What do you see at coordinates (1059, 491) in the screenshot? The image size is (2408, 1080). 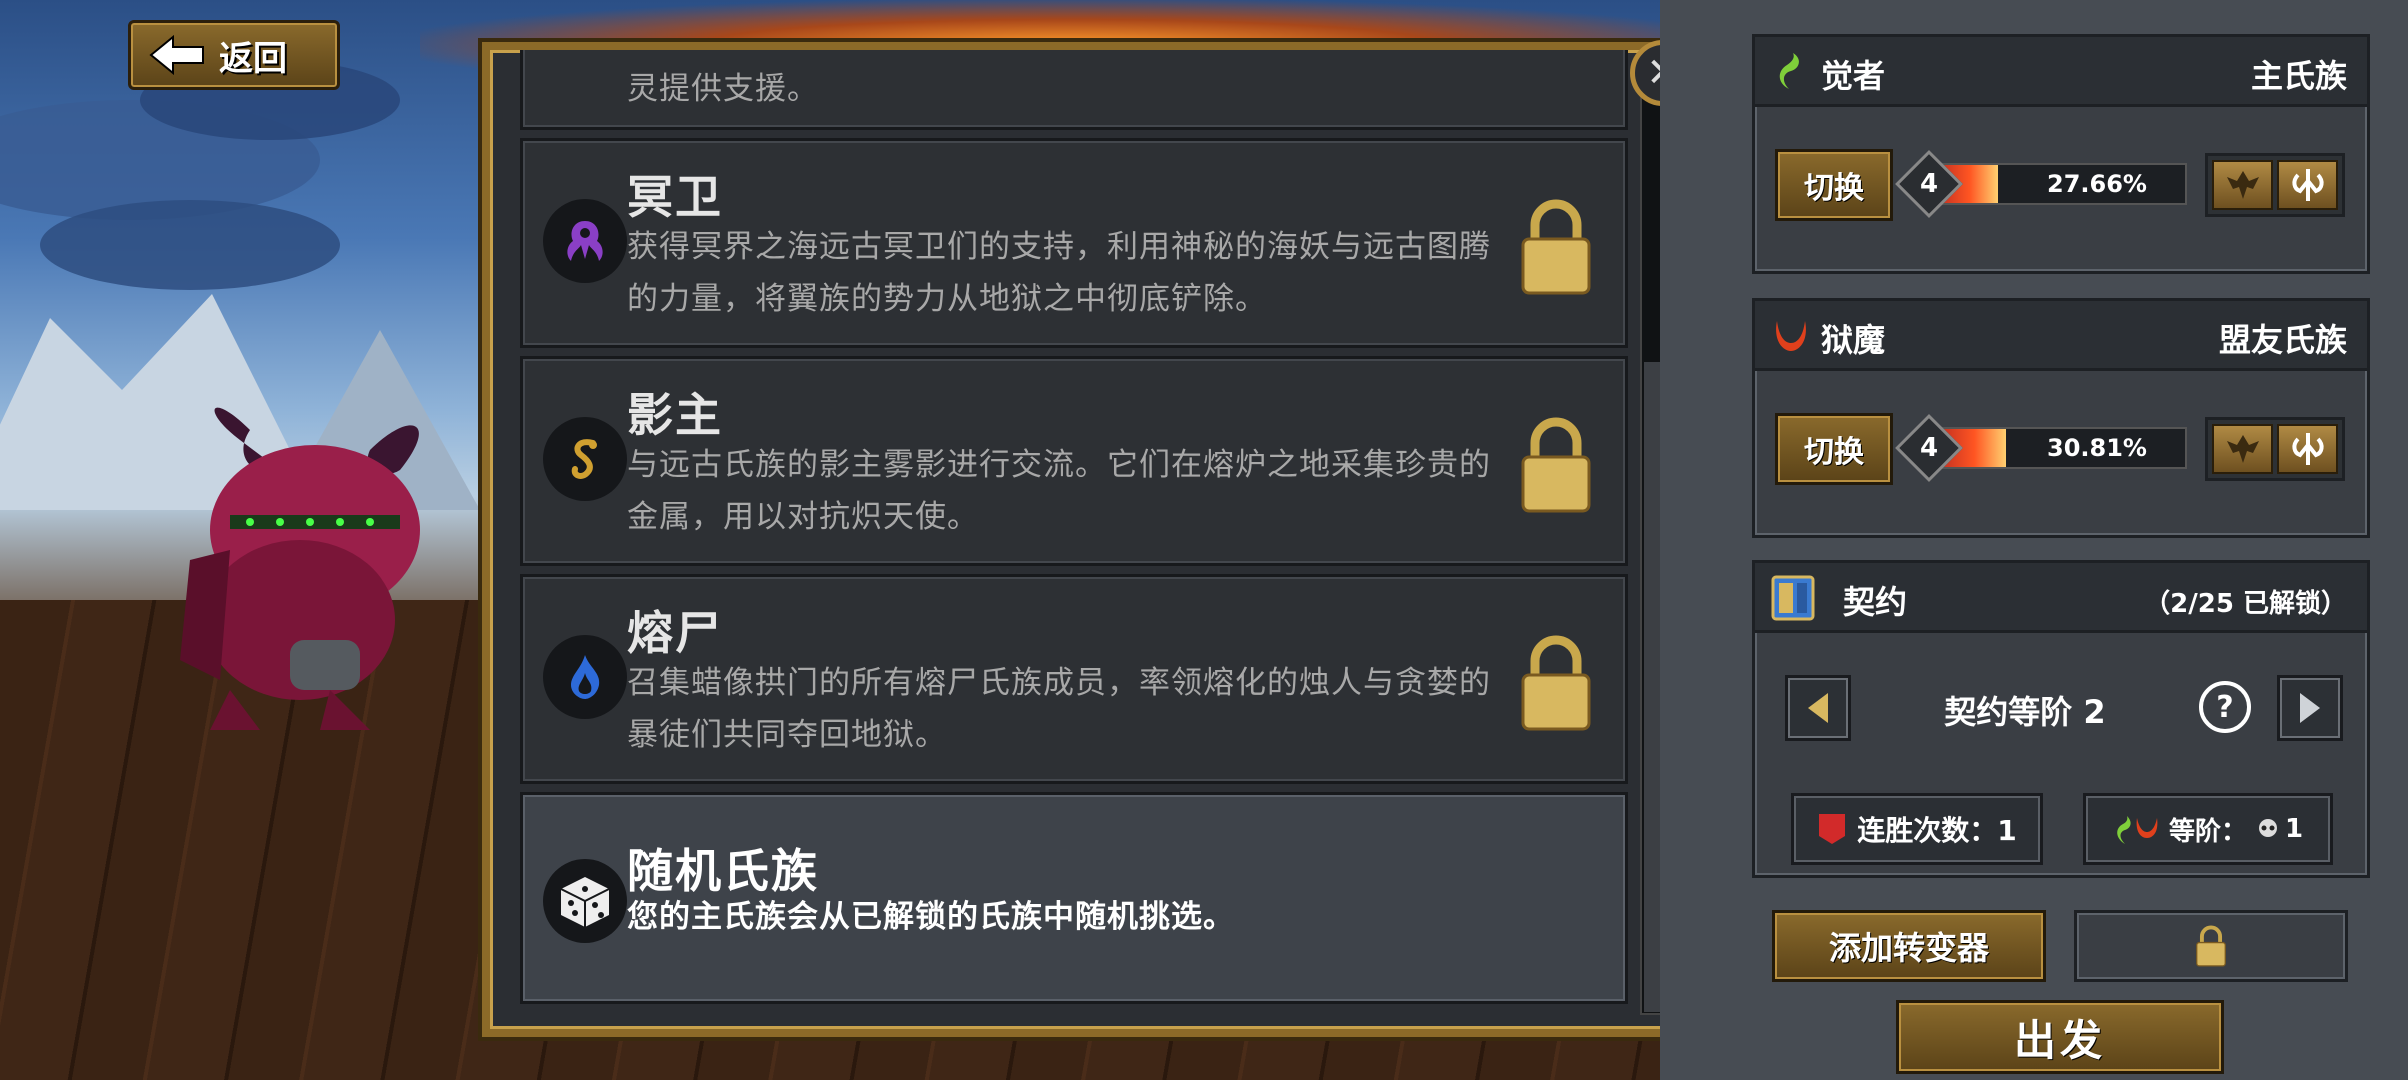 I see `clan-desc: 与远古氏族的影主雾影进行交流。它们在熔炉之地采集珍贵的金属，用以对抗炽天使。` at bounding box center [1059, 491].